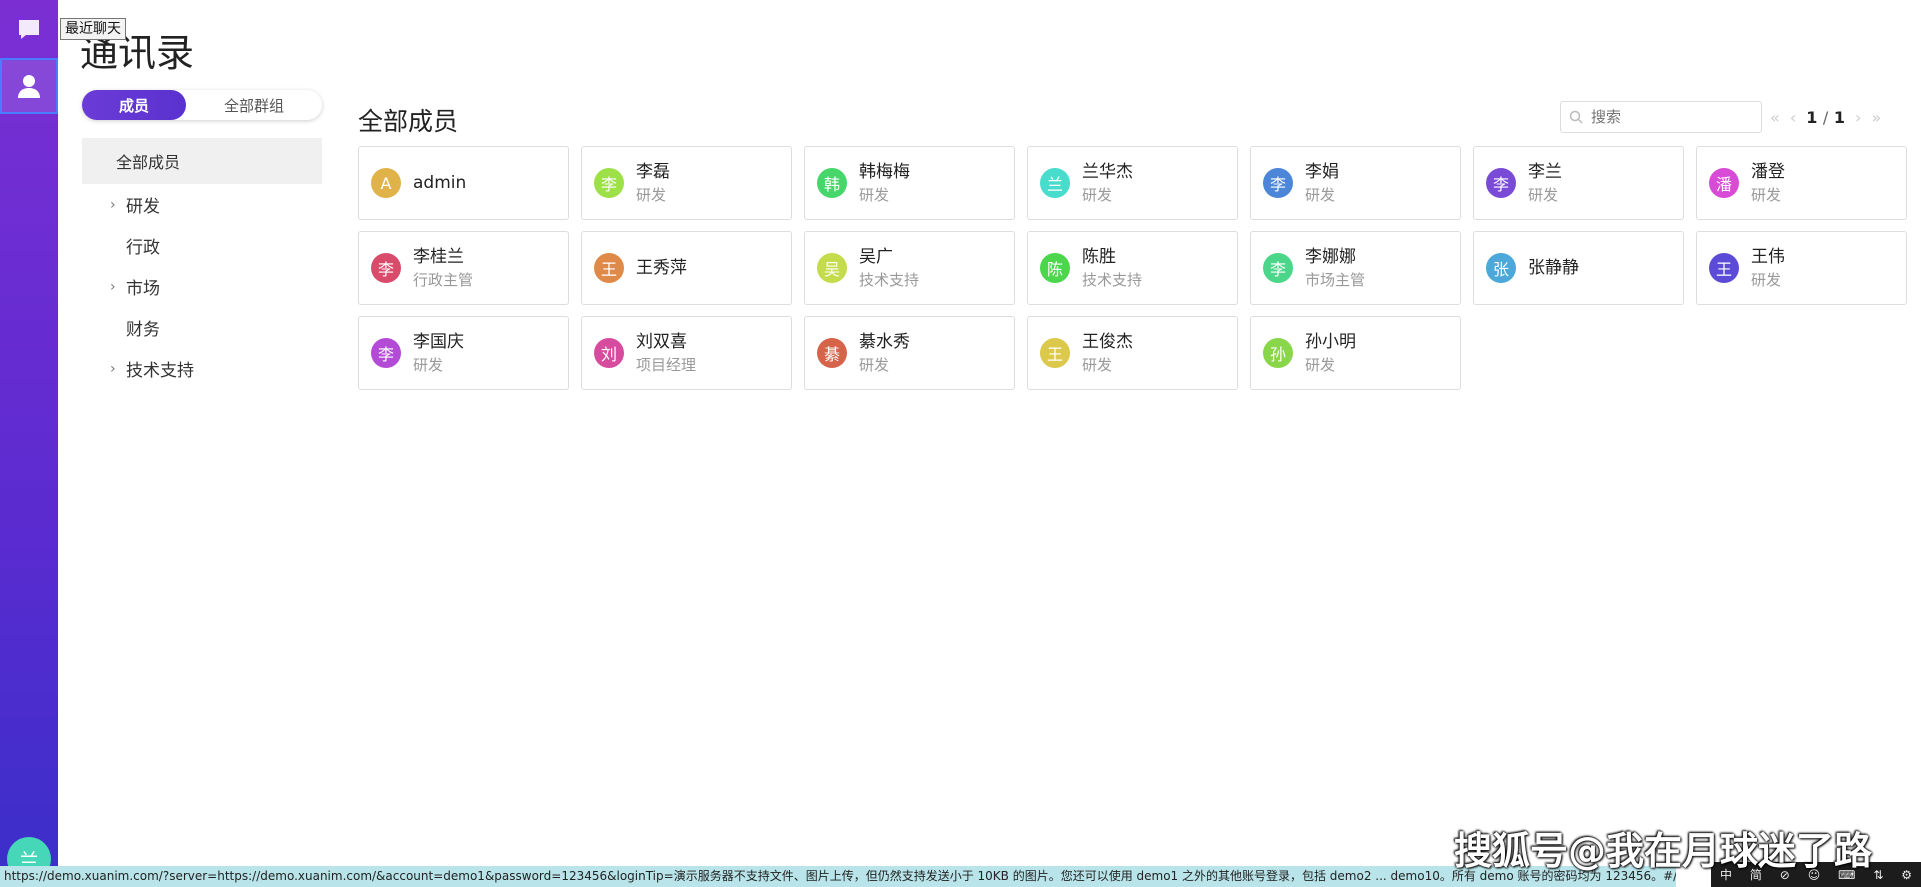  I want to click on member-card: 李李桂兰 行政主管, so click(463, 268).